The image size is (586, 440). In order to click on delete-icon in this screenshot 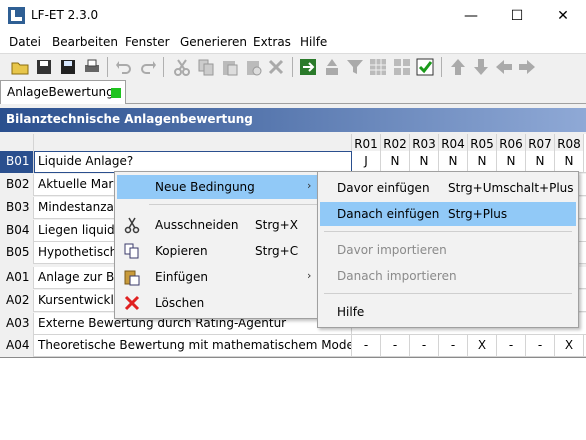, I will do `click(276, 67)`.